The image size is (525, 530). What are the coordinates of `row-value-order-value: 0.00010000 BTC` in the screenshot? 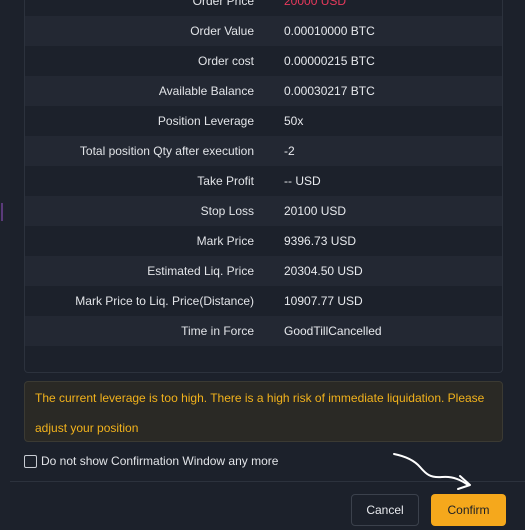 It's located at (329, 31).